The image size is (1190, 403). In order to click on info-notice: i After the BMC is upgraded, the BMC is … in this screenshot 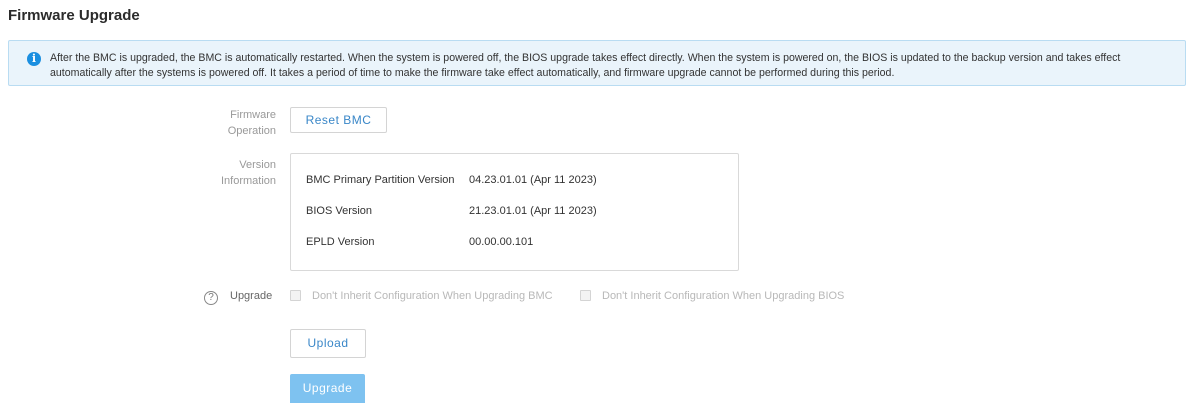, I will do `click(597, 63)`.